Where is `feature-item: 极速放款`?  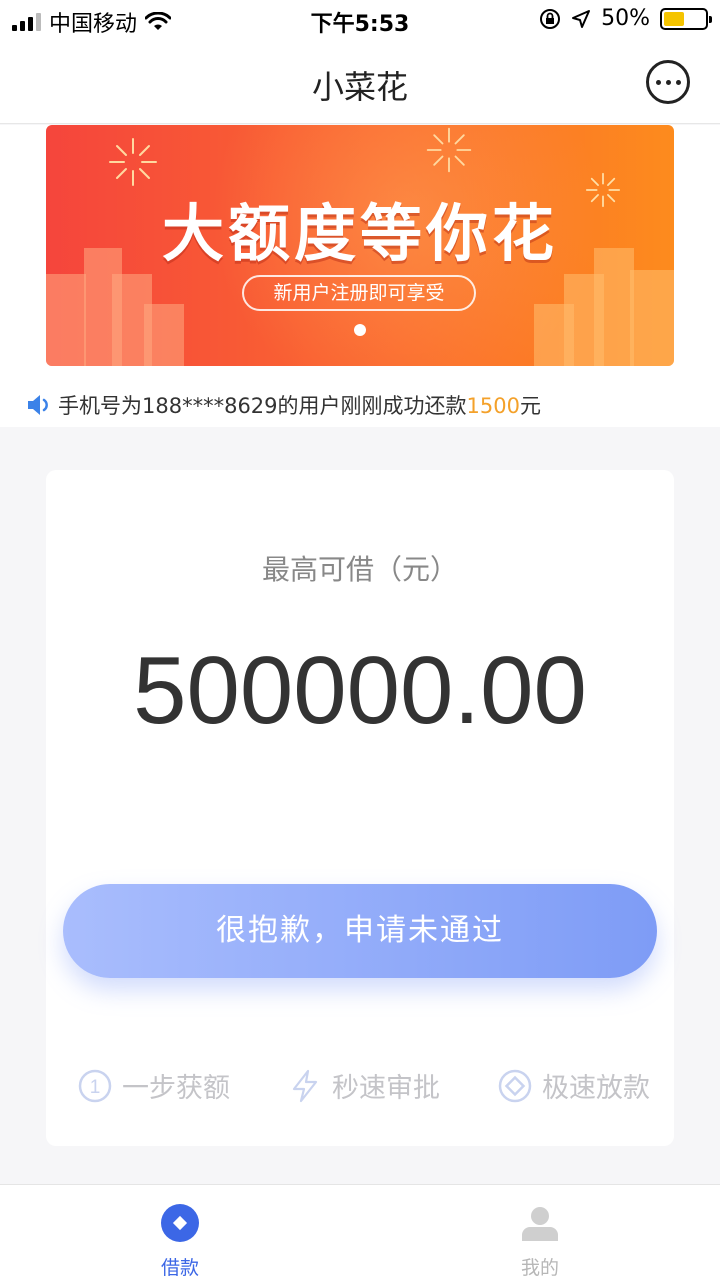
feature-item: 极速放款 is located at coordinates (574, 1085).